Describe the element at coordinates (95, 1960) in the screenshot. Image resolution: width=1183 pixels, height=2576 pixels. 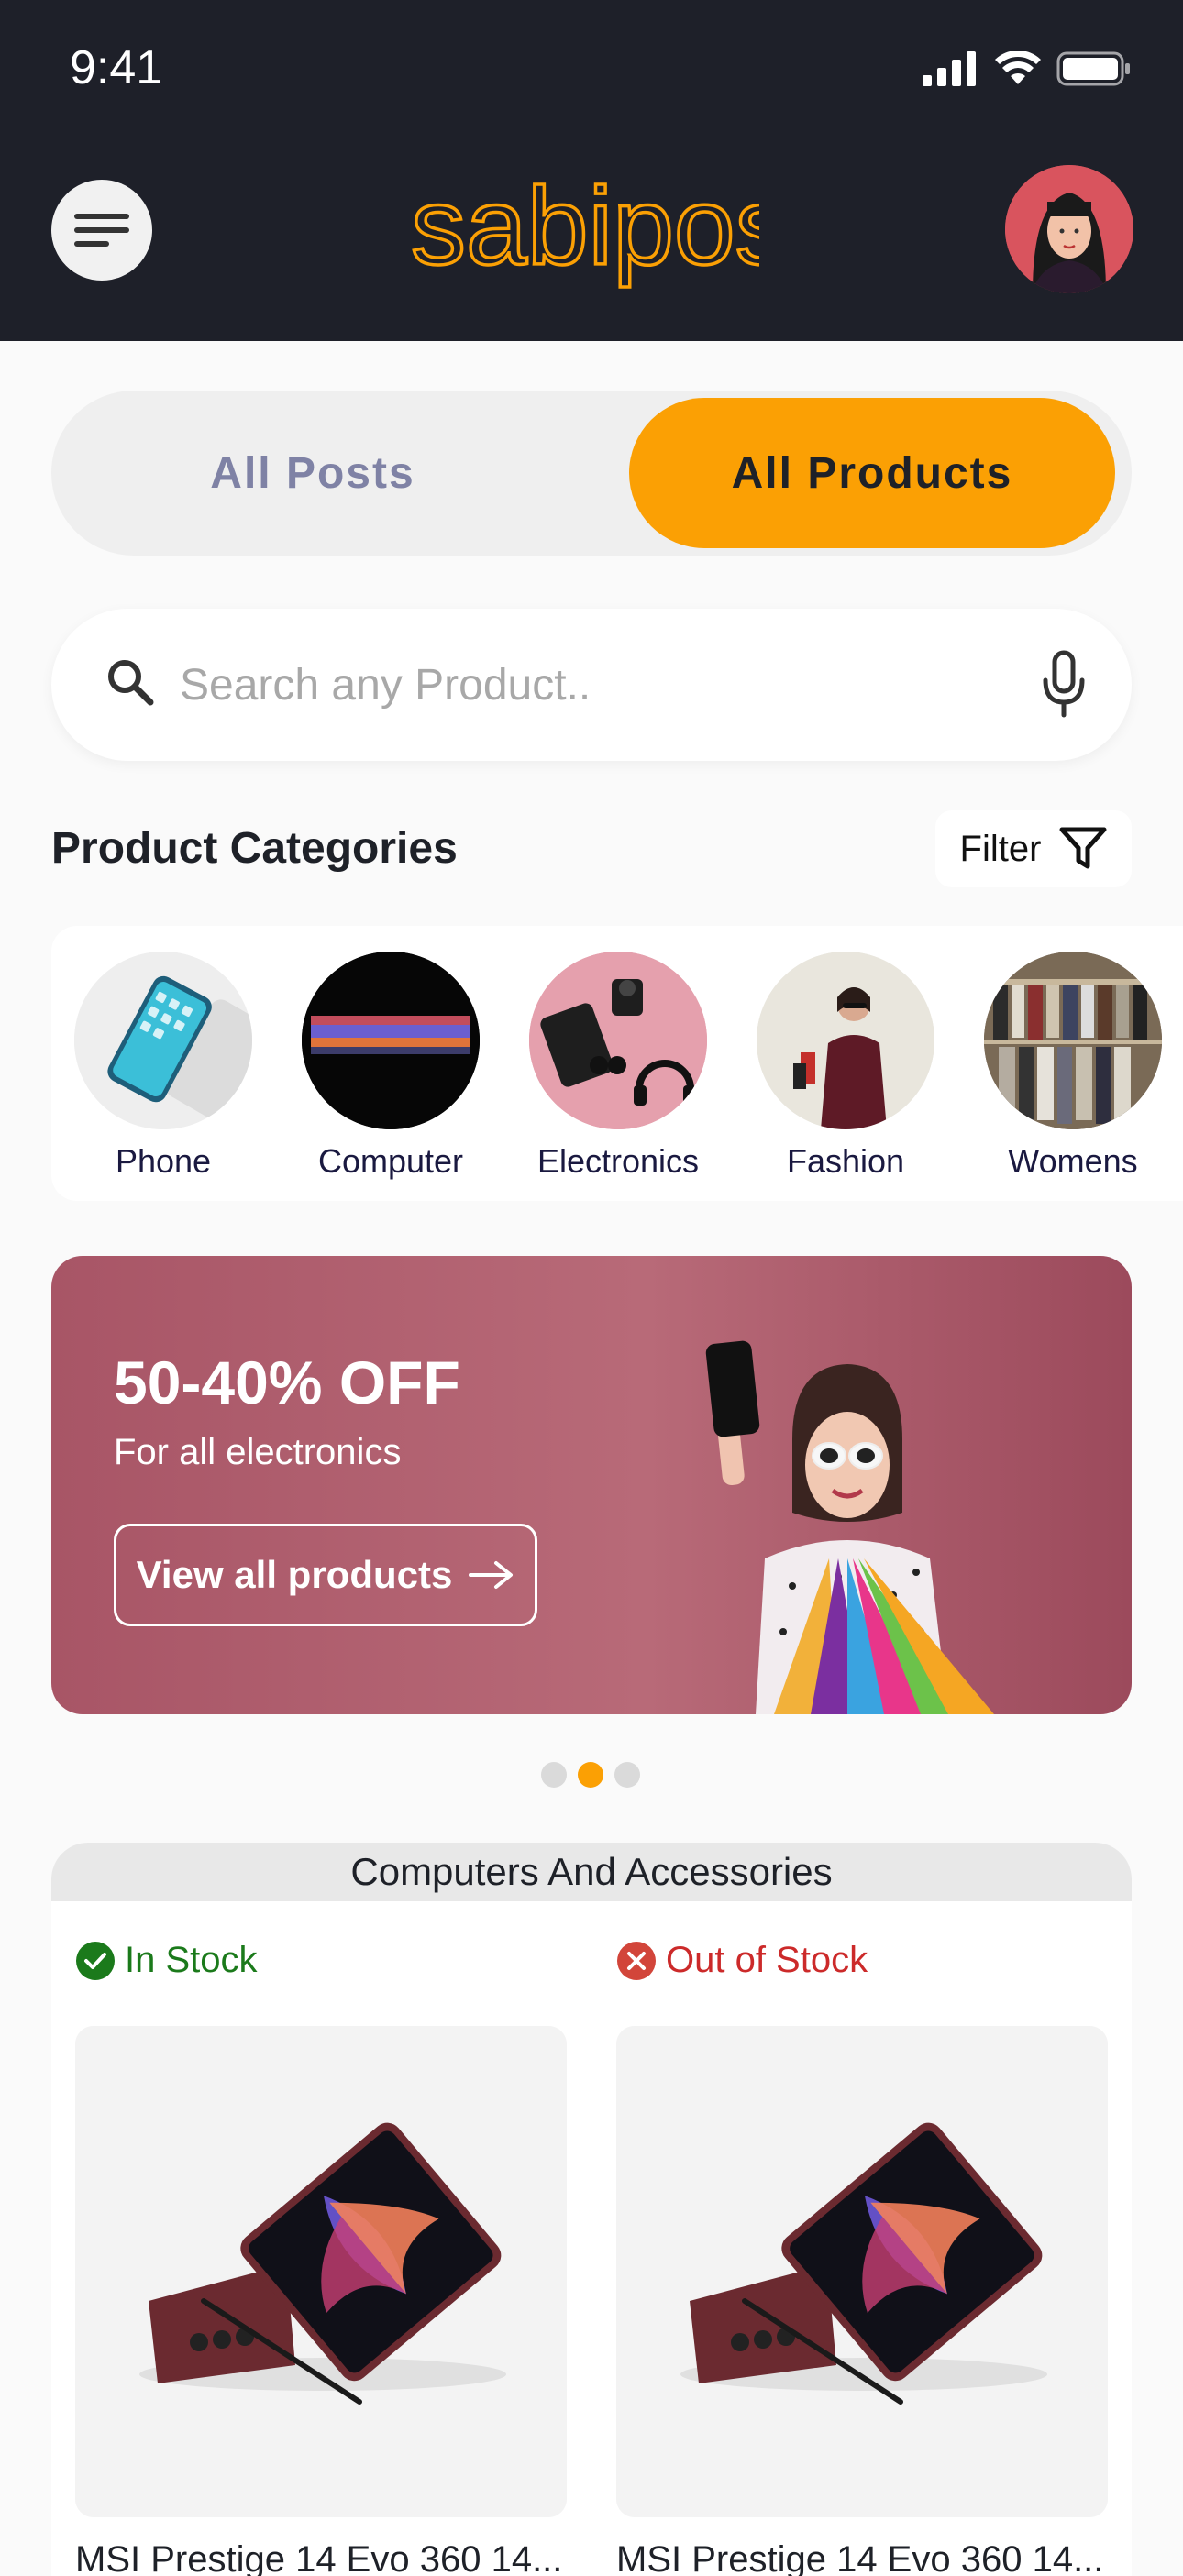
I see `check-circle-icon` at that location.